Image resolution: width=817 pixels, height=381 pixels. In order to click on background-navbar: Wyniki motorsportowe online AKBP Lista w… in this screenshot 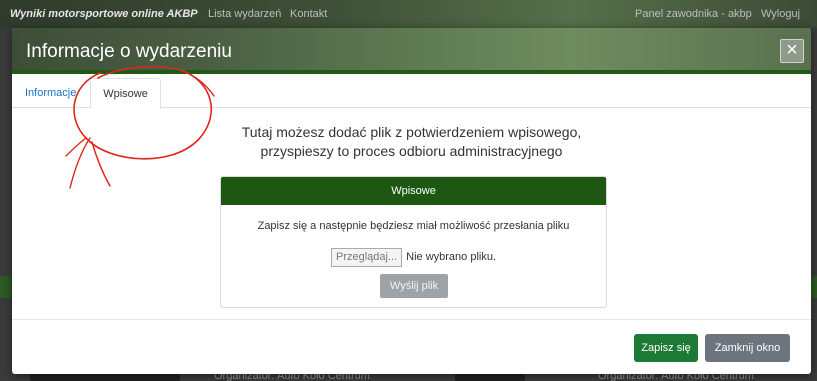, I will do `click(408, 14)`.